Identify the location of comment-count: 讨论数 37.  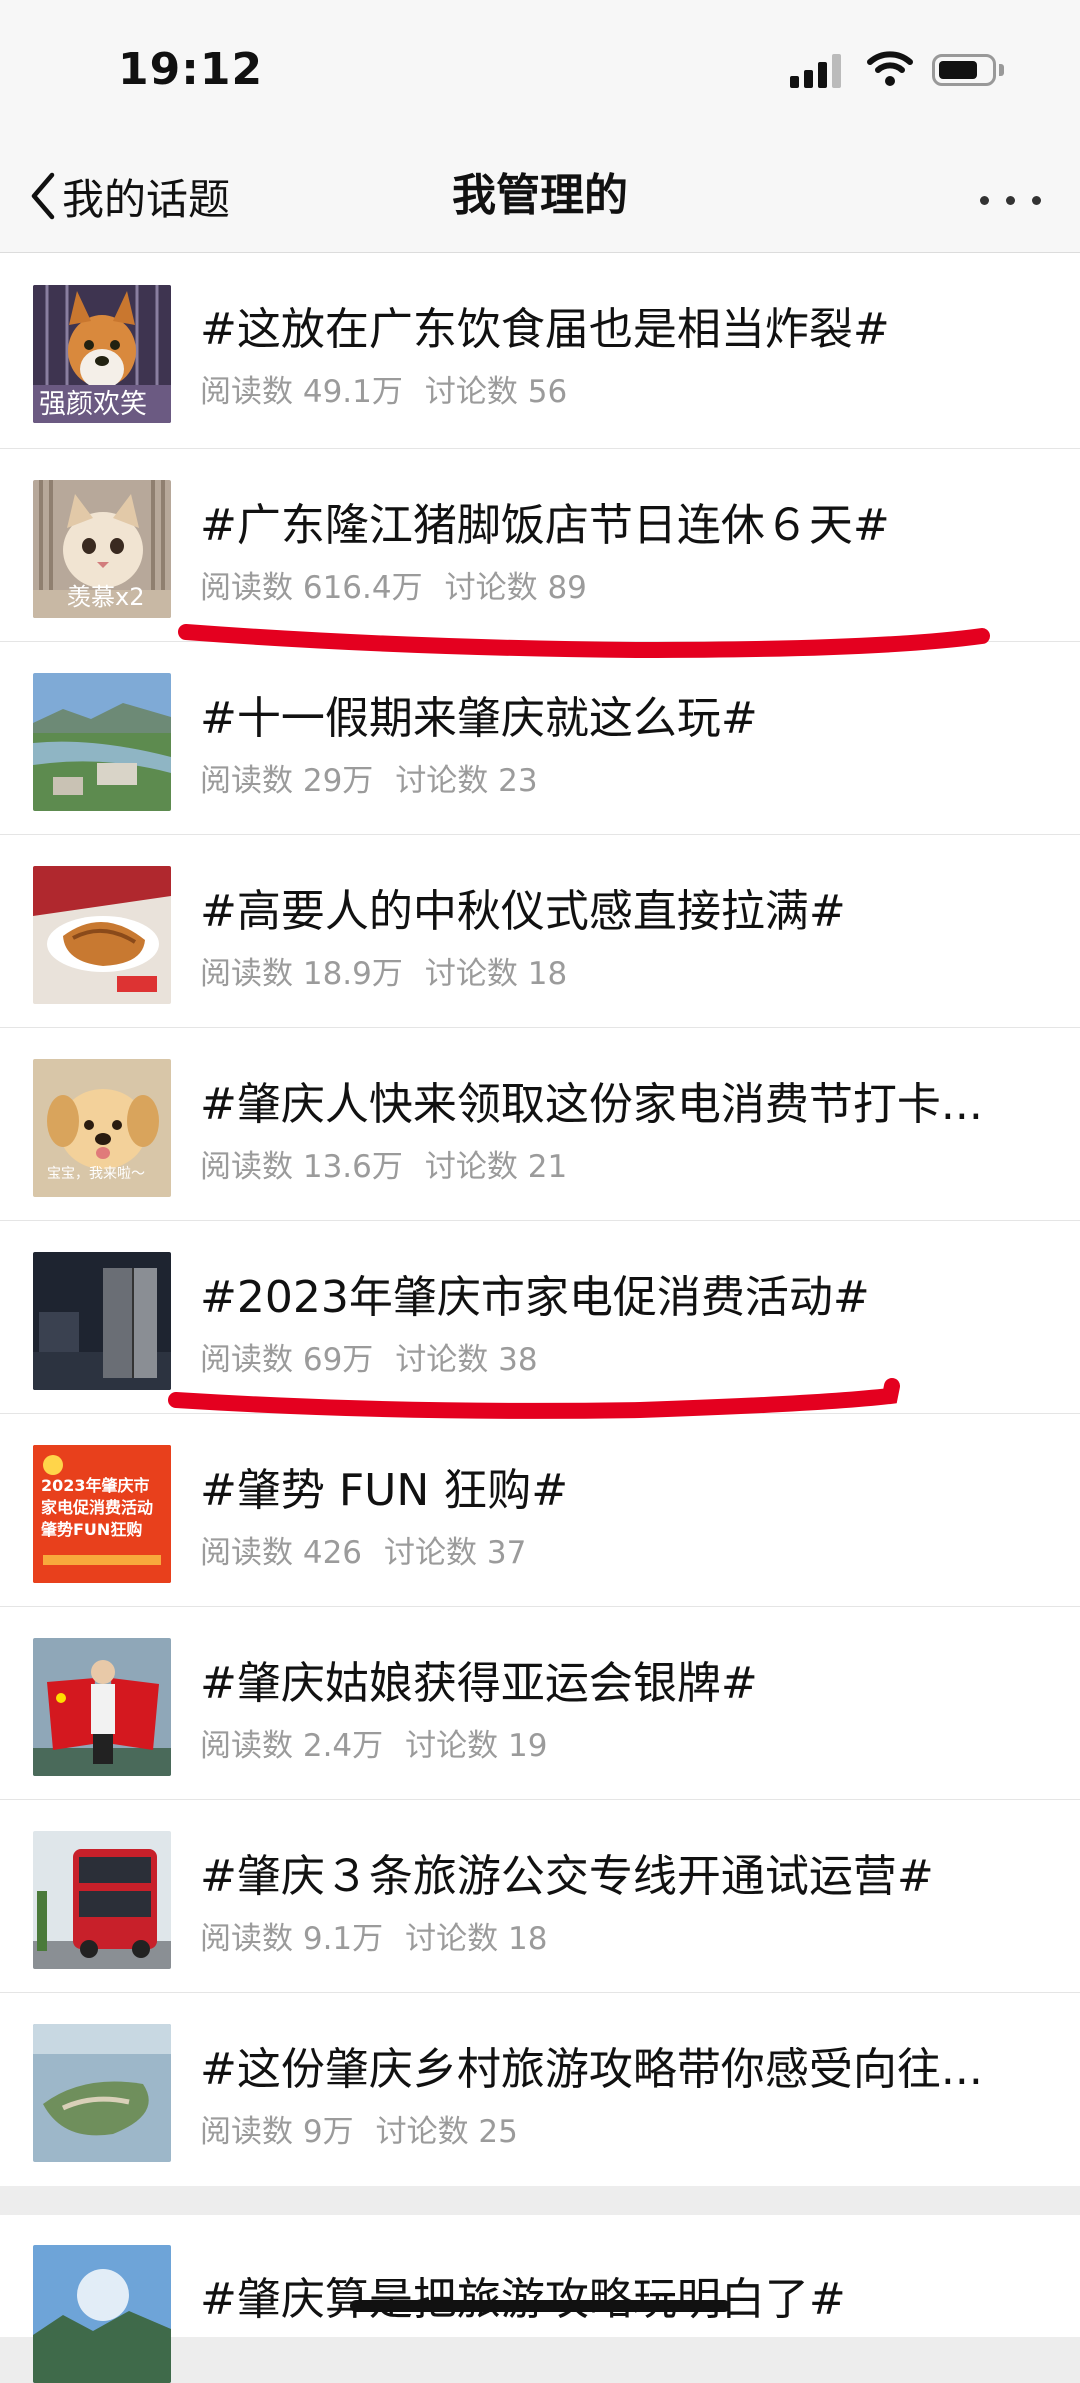
(455, 1553).